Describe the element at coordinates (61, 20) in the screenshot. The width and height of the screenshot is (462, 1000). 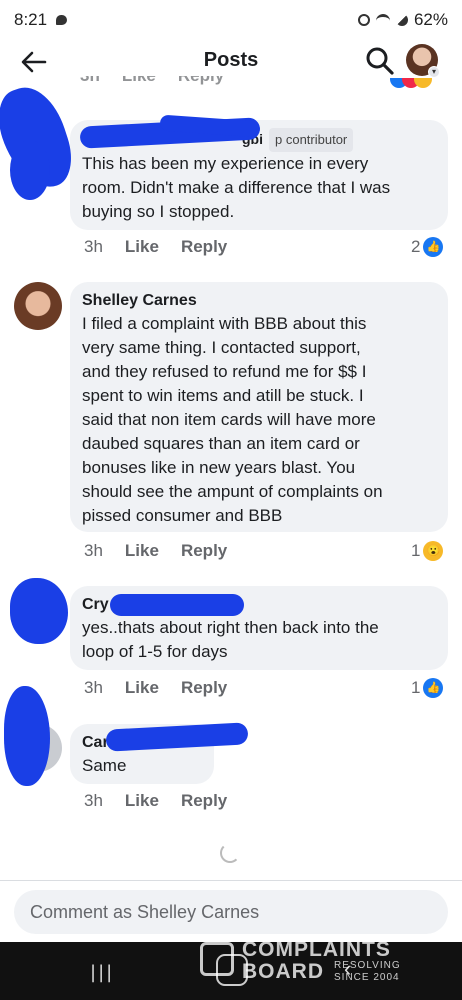
I see `chat-notification-icon` at that location.